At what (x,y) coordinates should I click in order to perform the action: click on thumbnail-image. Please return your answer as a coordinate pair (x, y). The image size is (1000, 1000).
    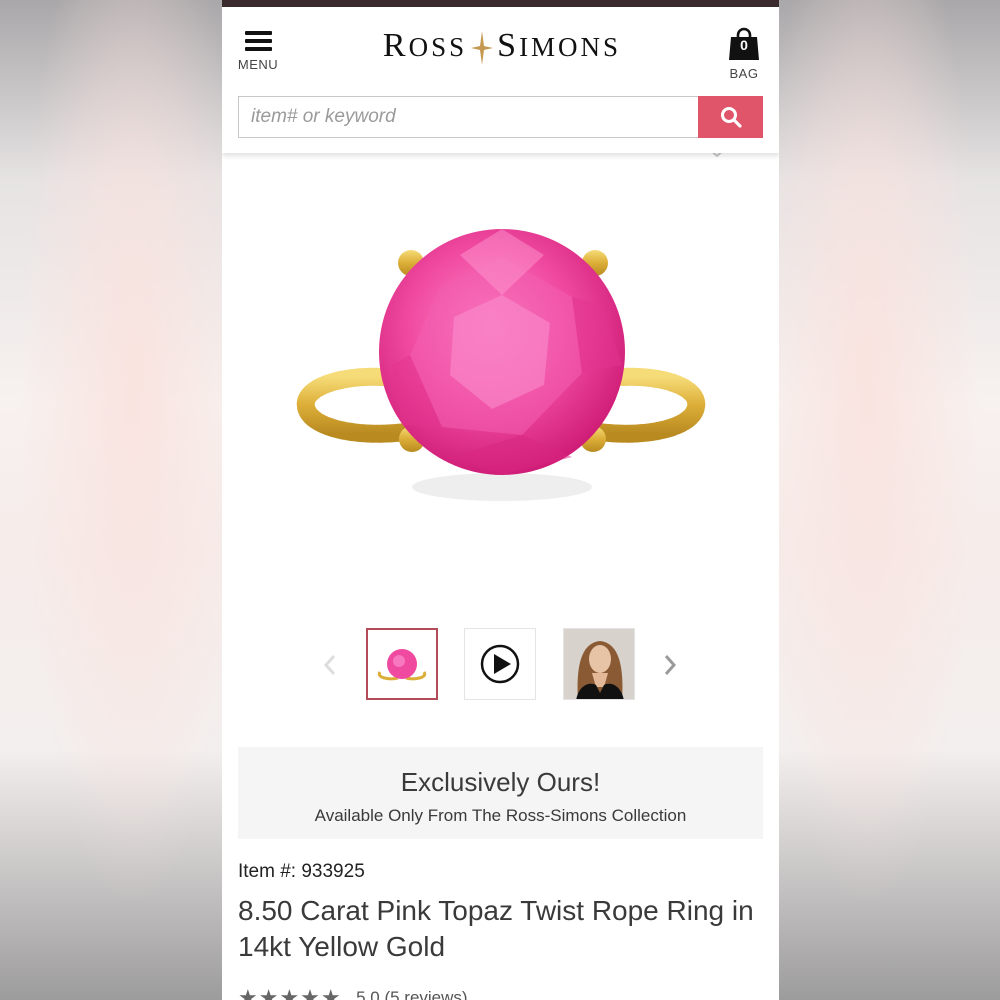
    Looking at the image, I should click on (402, 664).